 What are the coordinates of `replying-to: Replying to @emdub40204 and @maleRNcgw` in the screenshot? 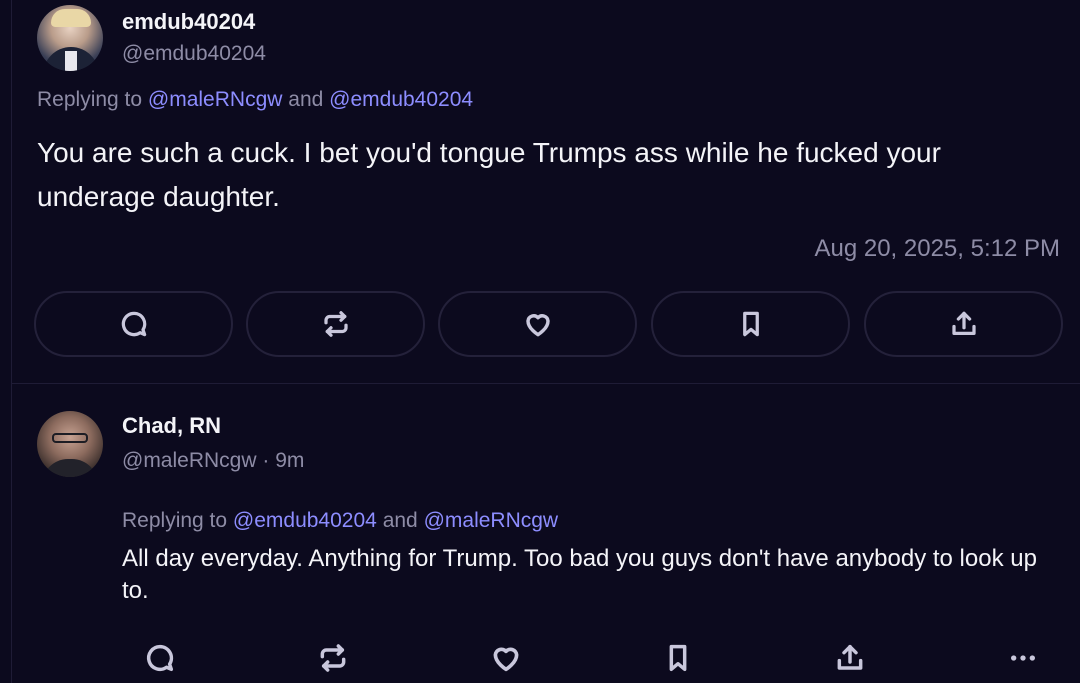 It's located at (340, 521).